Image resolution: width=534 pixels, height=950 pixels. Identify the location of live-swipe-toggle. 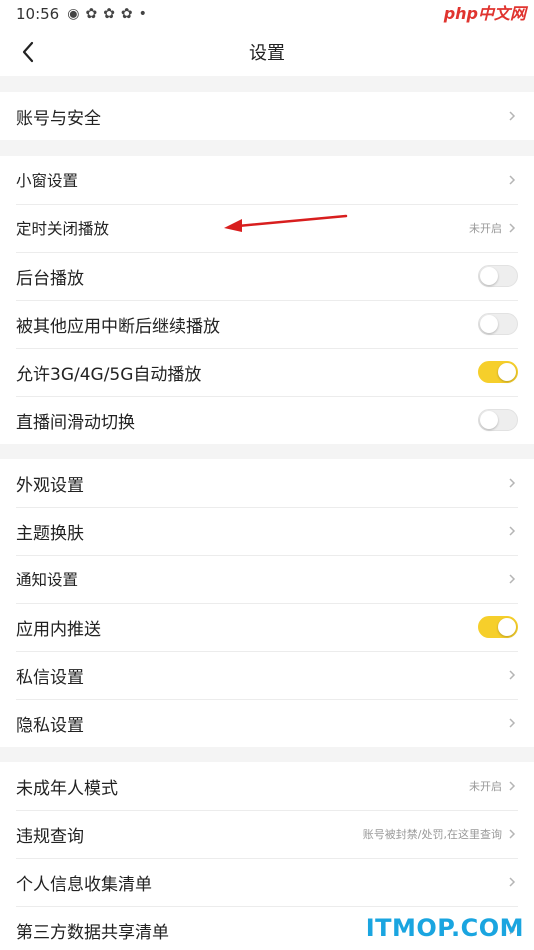
(498, 420).